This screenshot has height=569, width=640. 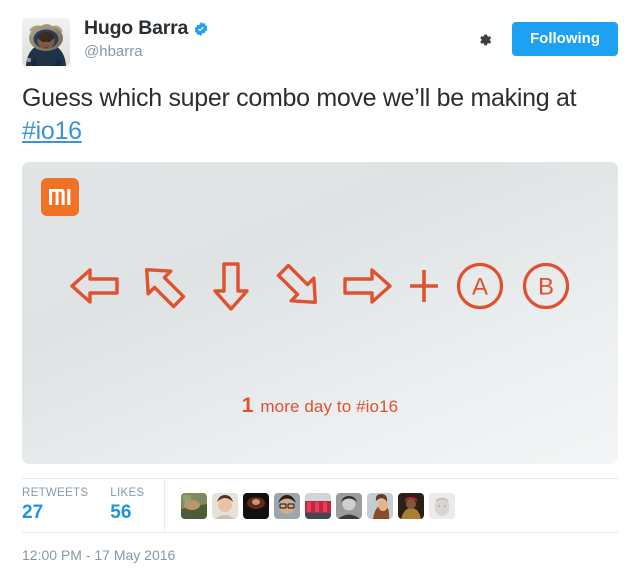 I want to click on mi-logo-icon, so click(x=60, y=197).